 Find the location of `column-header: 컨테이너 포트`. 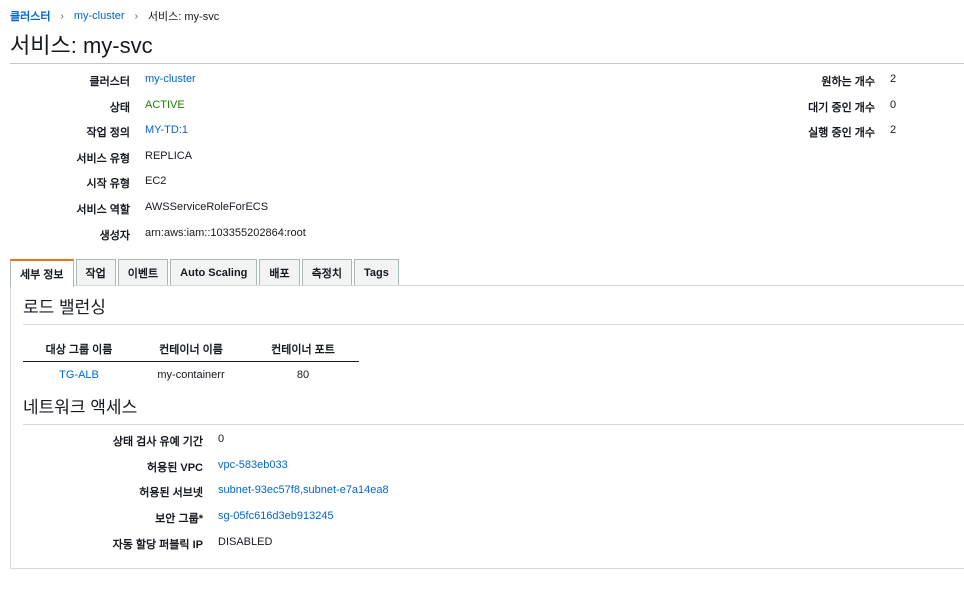

column-header: 컨테이너 포트 is located at coordinates (303, 349).